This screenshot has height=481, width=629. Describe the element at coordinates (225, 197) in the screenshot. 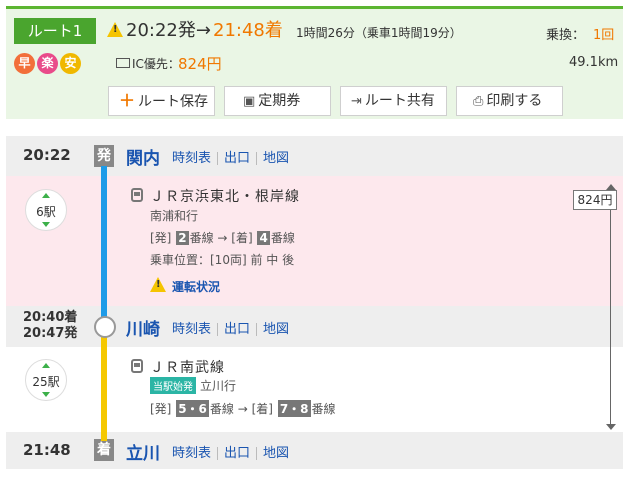

I see `line-name: ＪＲ京浜東北・根岸線` at that location.